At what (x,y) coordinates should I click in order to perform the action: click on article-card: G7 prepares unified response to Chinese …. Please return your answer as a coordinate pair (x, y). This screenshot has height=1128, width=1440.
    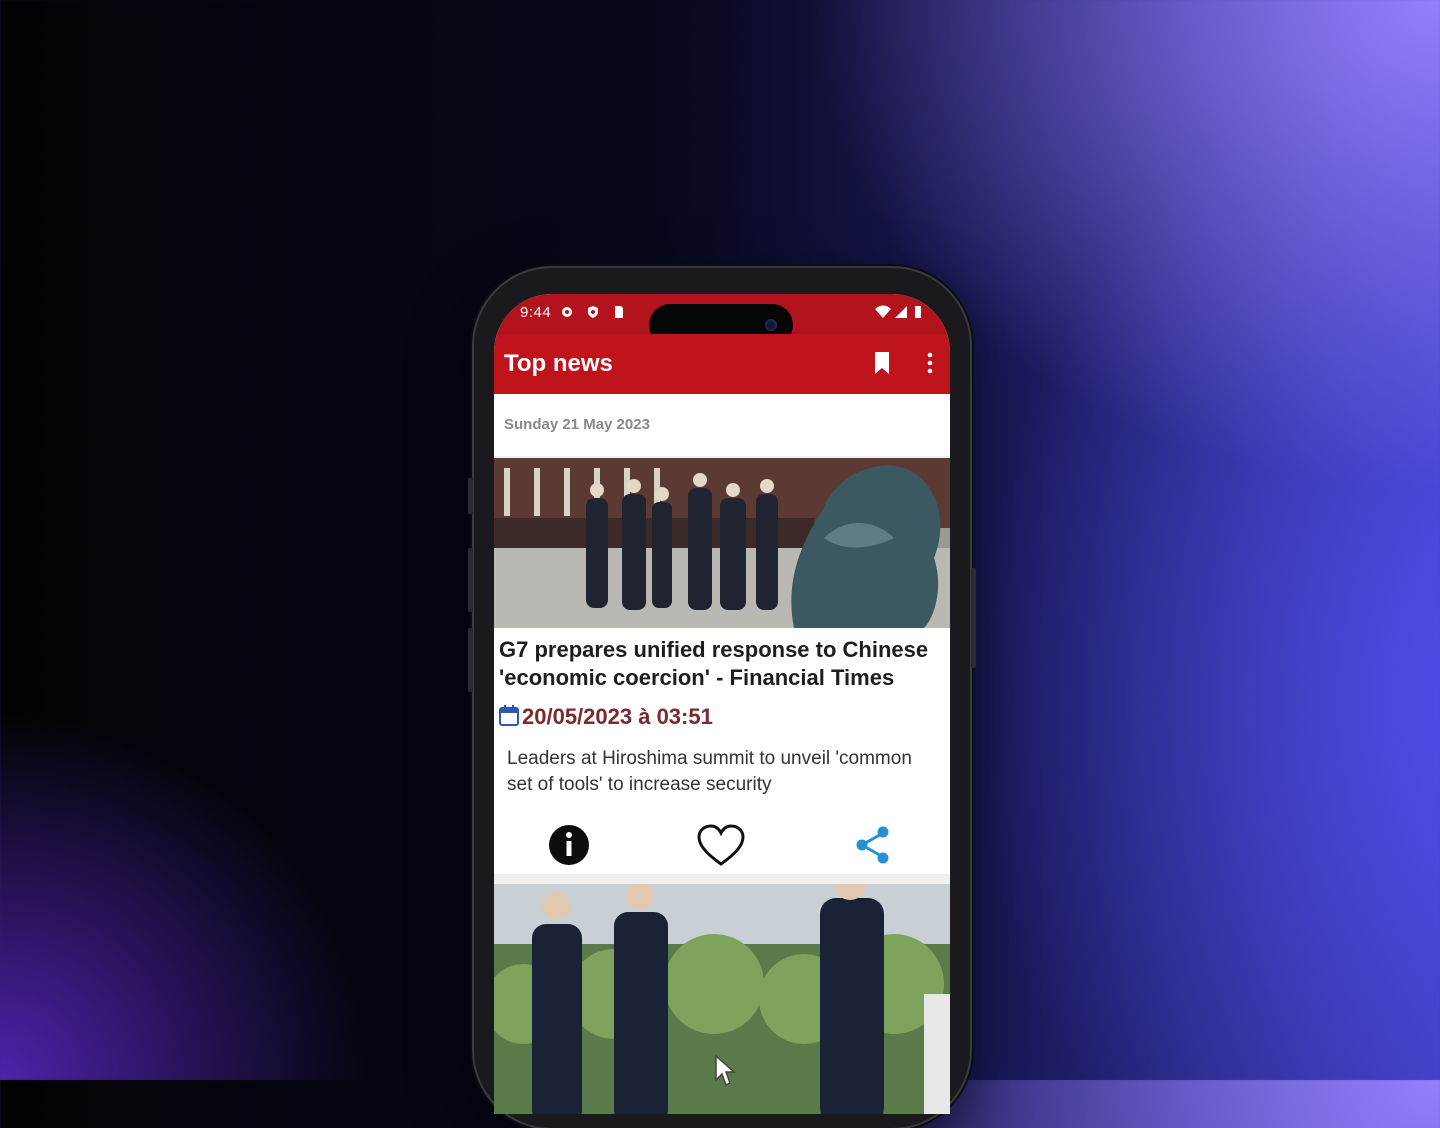
    Looking at the image, I should click on (722, 666).